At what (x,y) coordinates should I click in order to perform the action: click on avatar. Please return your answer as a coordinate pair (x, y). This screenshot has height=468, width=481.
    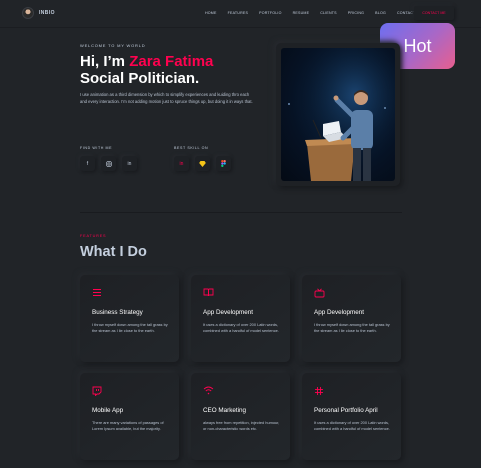
    Looking at the image, I should click on (28, 13).